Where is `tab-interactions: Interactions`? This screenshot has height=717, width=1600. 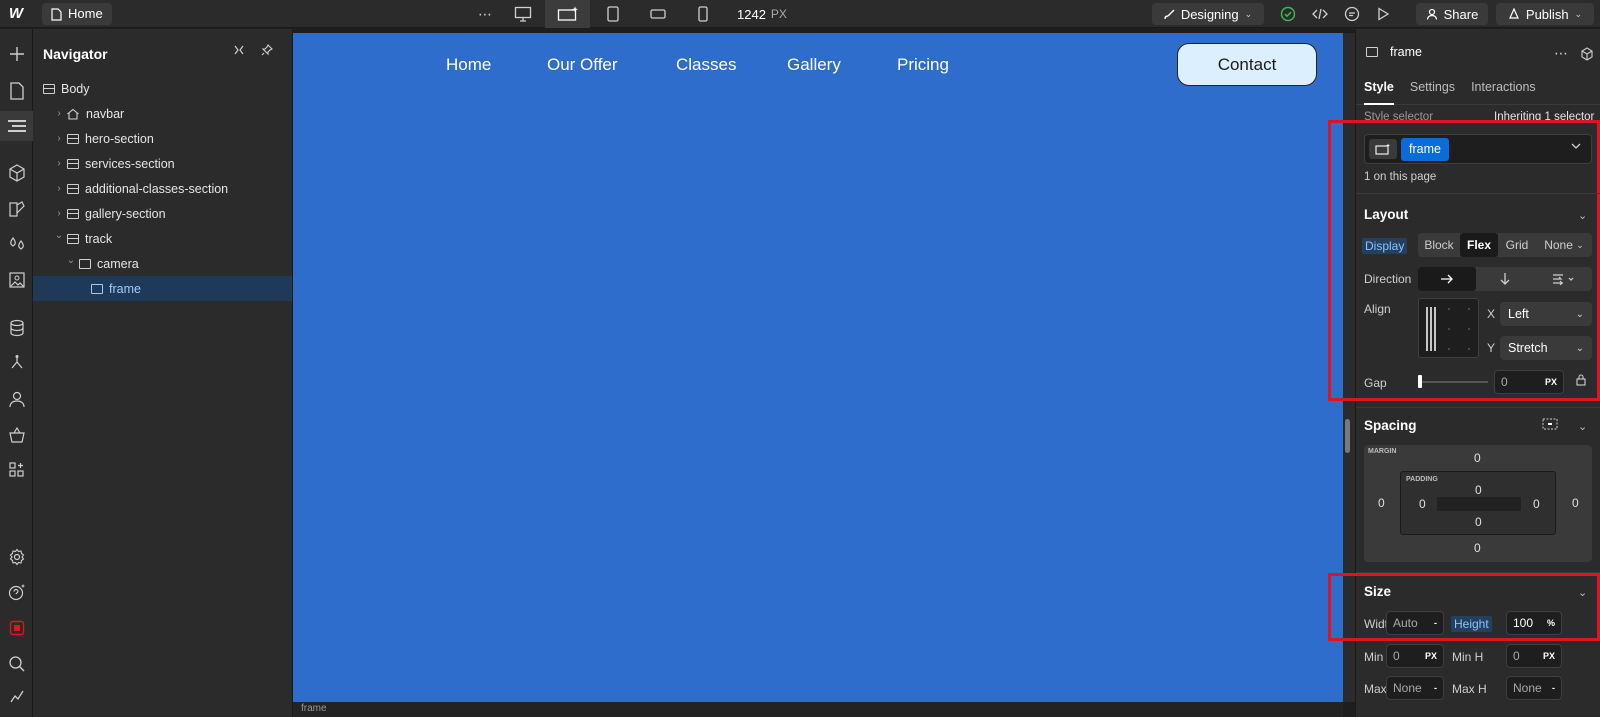 tab-interactions: Interactions is located at coordinates (1503, 90).